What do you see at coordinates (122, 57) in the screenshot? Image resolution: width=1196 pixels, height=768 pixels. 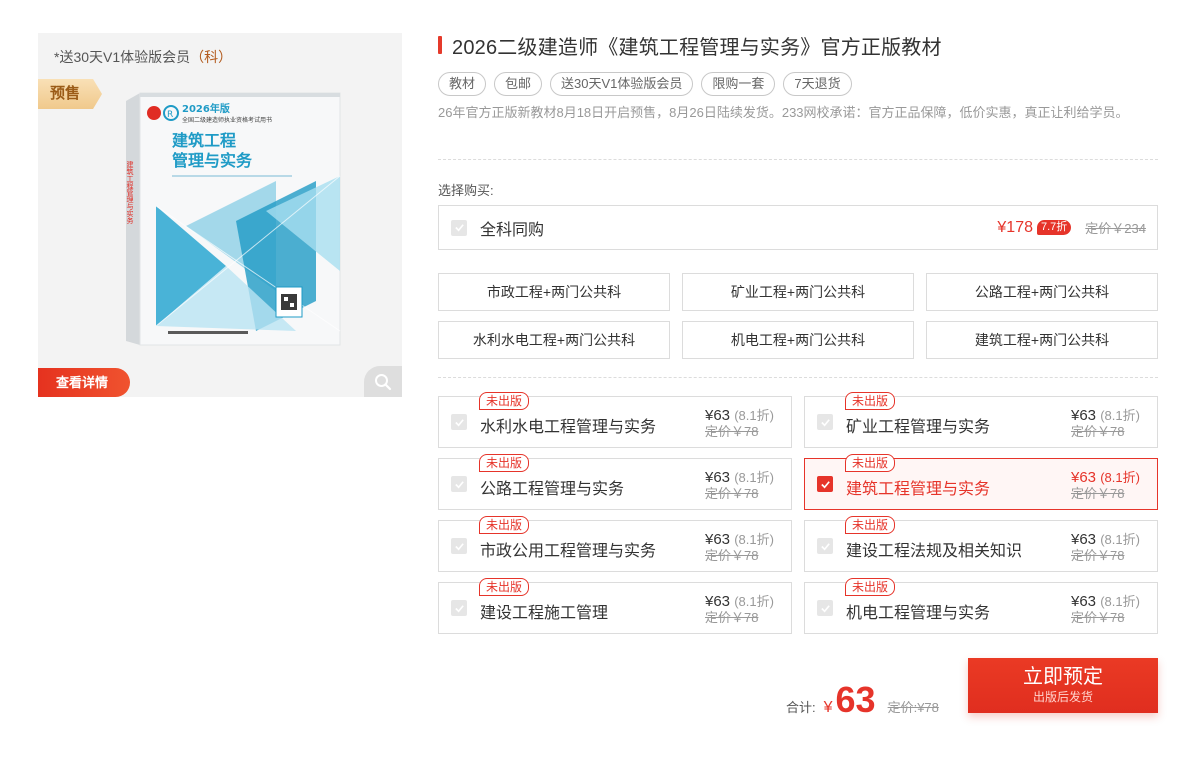 I see `promo-prefix: *送30天V1体验版会员` at bounding box center [122, 57].